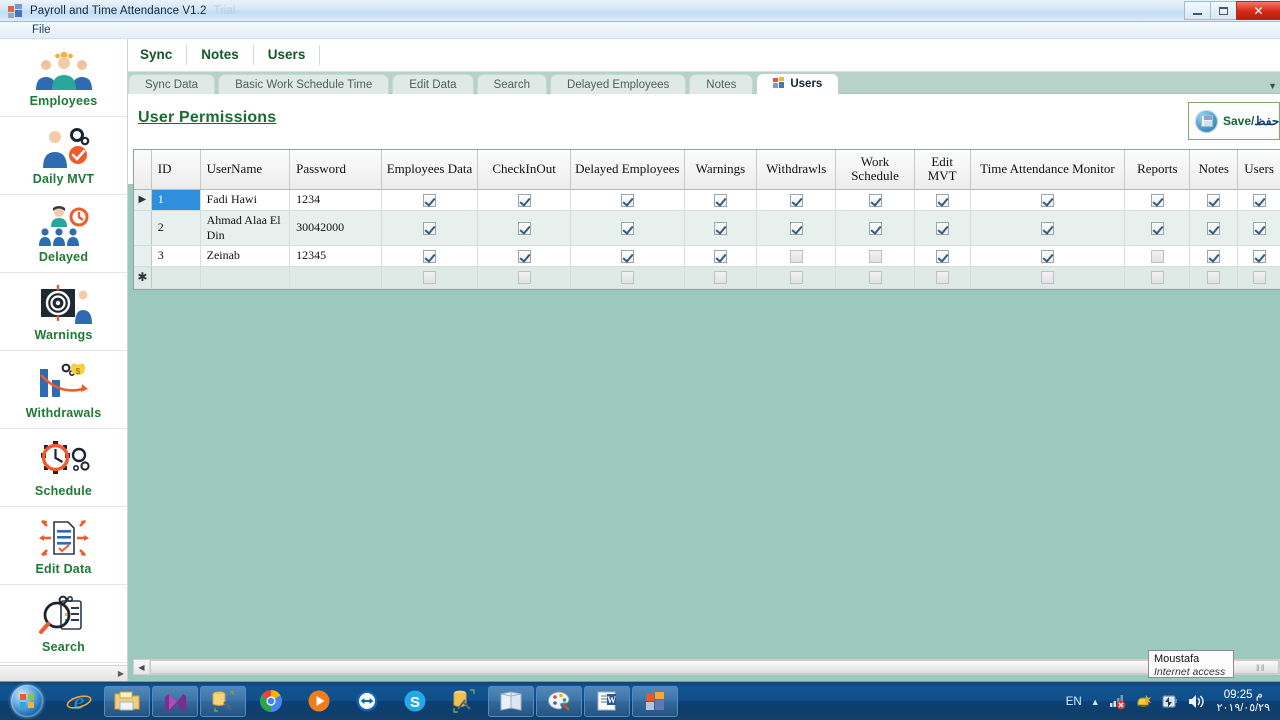  Describe the element at coordinates (172, 84) in the screenshot. I see `sub-tab-sync-data: Sync Data` at that location.